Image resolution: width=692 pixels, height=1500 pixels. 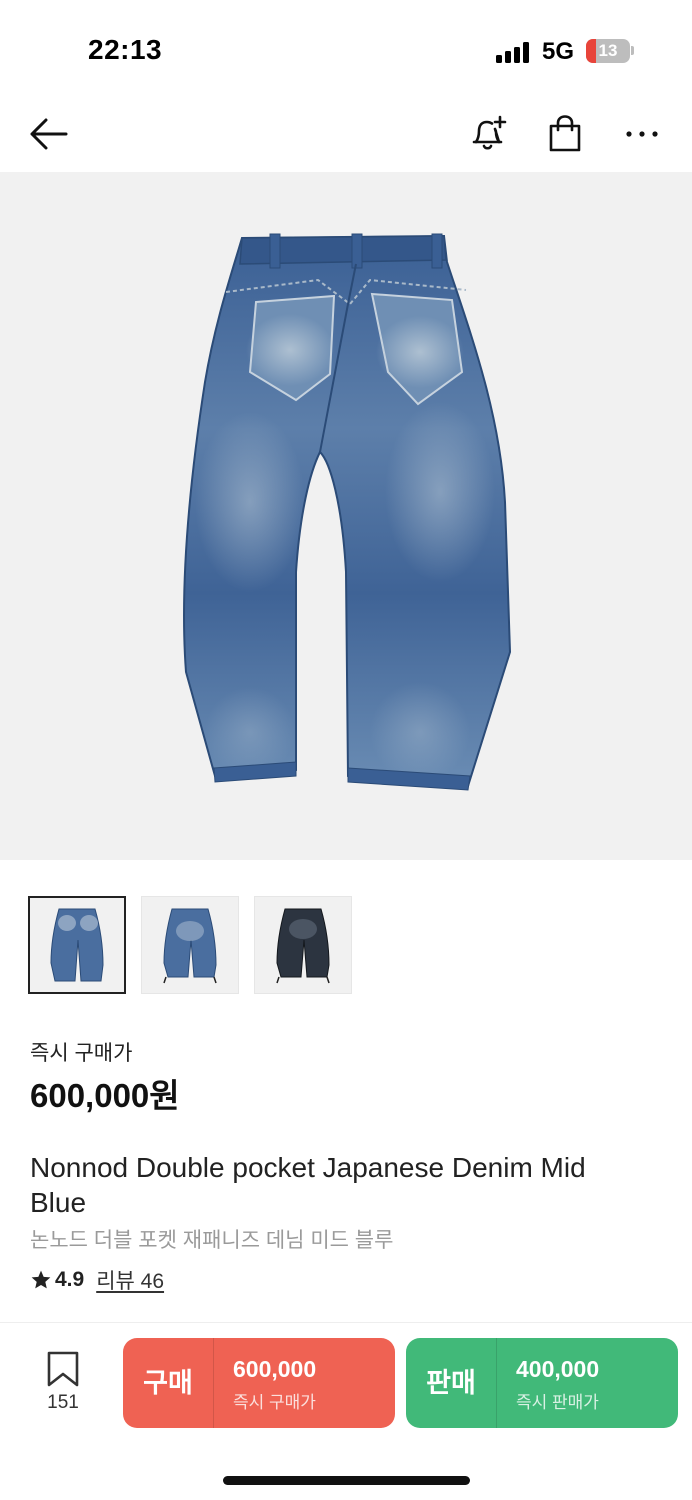 I want to click on sell-label: 판매, so click(x=451, y=1383).